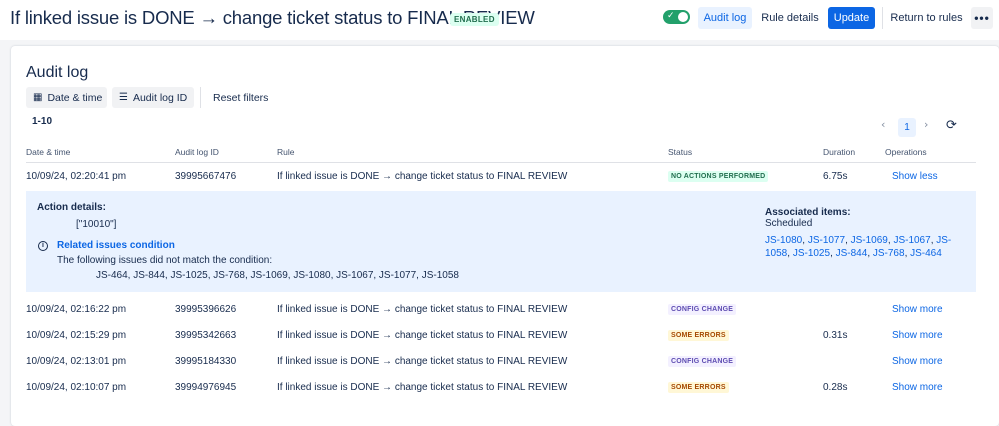  Describe the element at coordinates (835, 335) in the screenshot. I see `row-duration: 0.31s` at that location.